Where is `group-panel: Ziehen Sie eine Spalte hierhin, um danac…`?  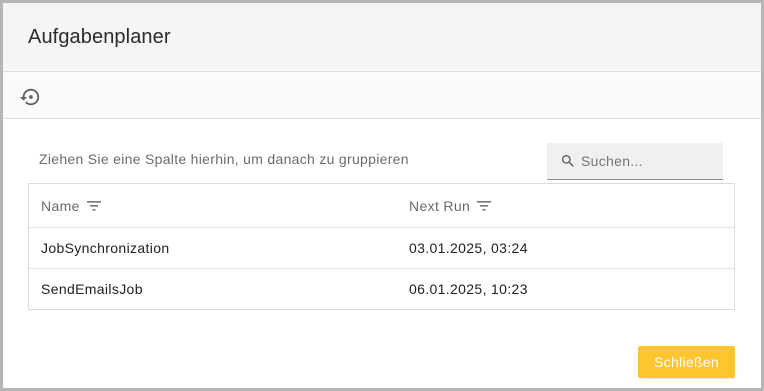 group-panel: Ziehen Sie eine Spalte hierhin, um danac… is located at coordinates (224, 159).